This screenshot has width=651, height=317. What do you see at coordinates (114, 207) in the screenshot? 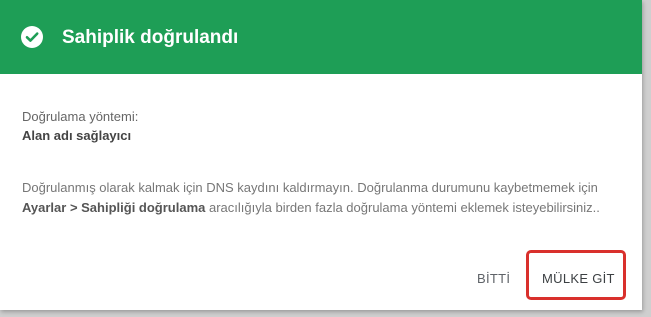
I see `settings-path-text: Ayarlar > Sahipliği doğrulama` at bounding box center [114, 207].